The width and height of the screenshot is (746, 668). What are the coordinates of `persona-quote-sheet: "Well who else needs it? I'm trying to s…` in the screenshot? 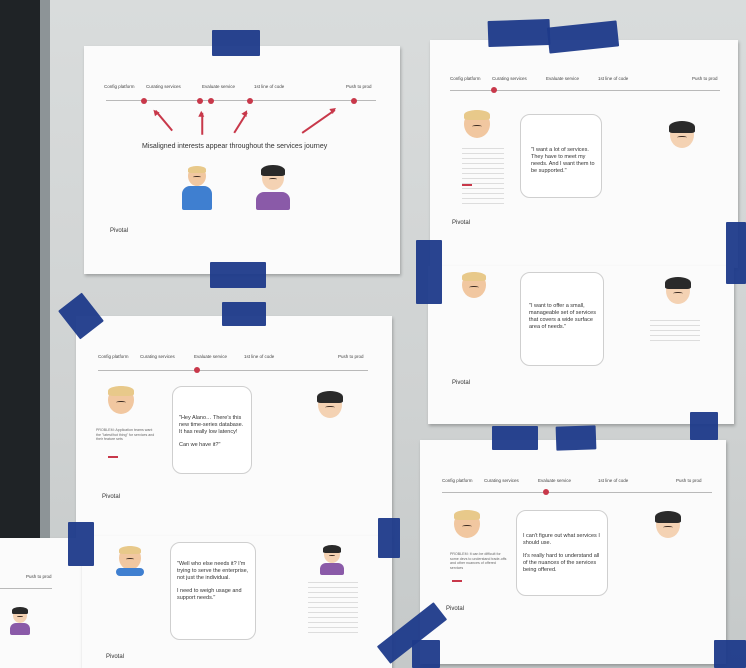 It's located at (237, 602).